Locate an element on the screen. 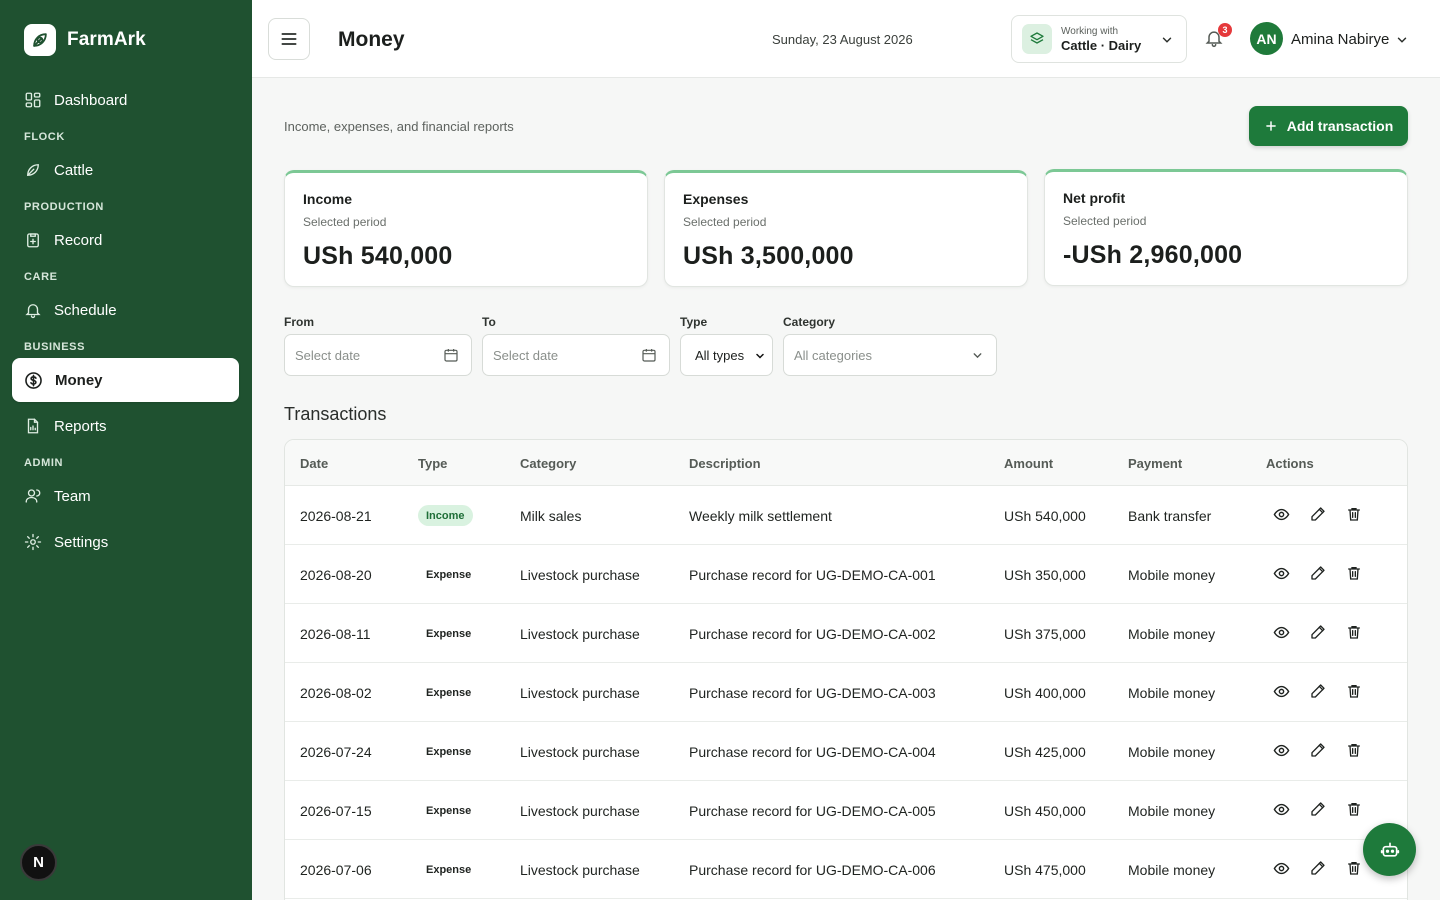  card-label: Net profit is located at coordinates (1094, 198).